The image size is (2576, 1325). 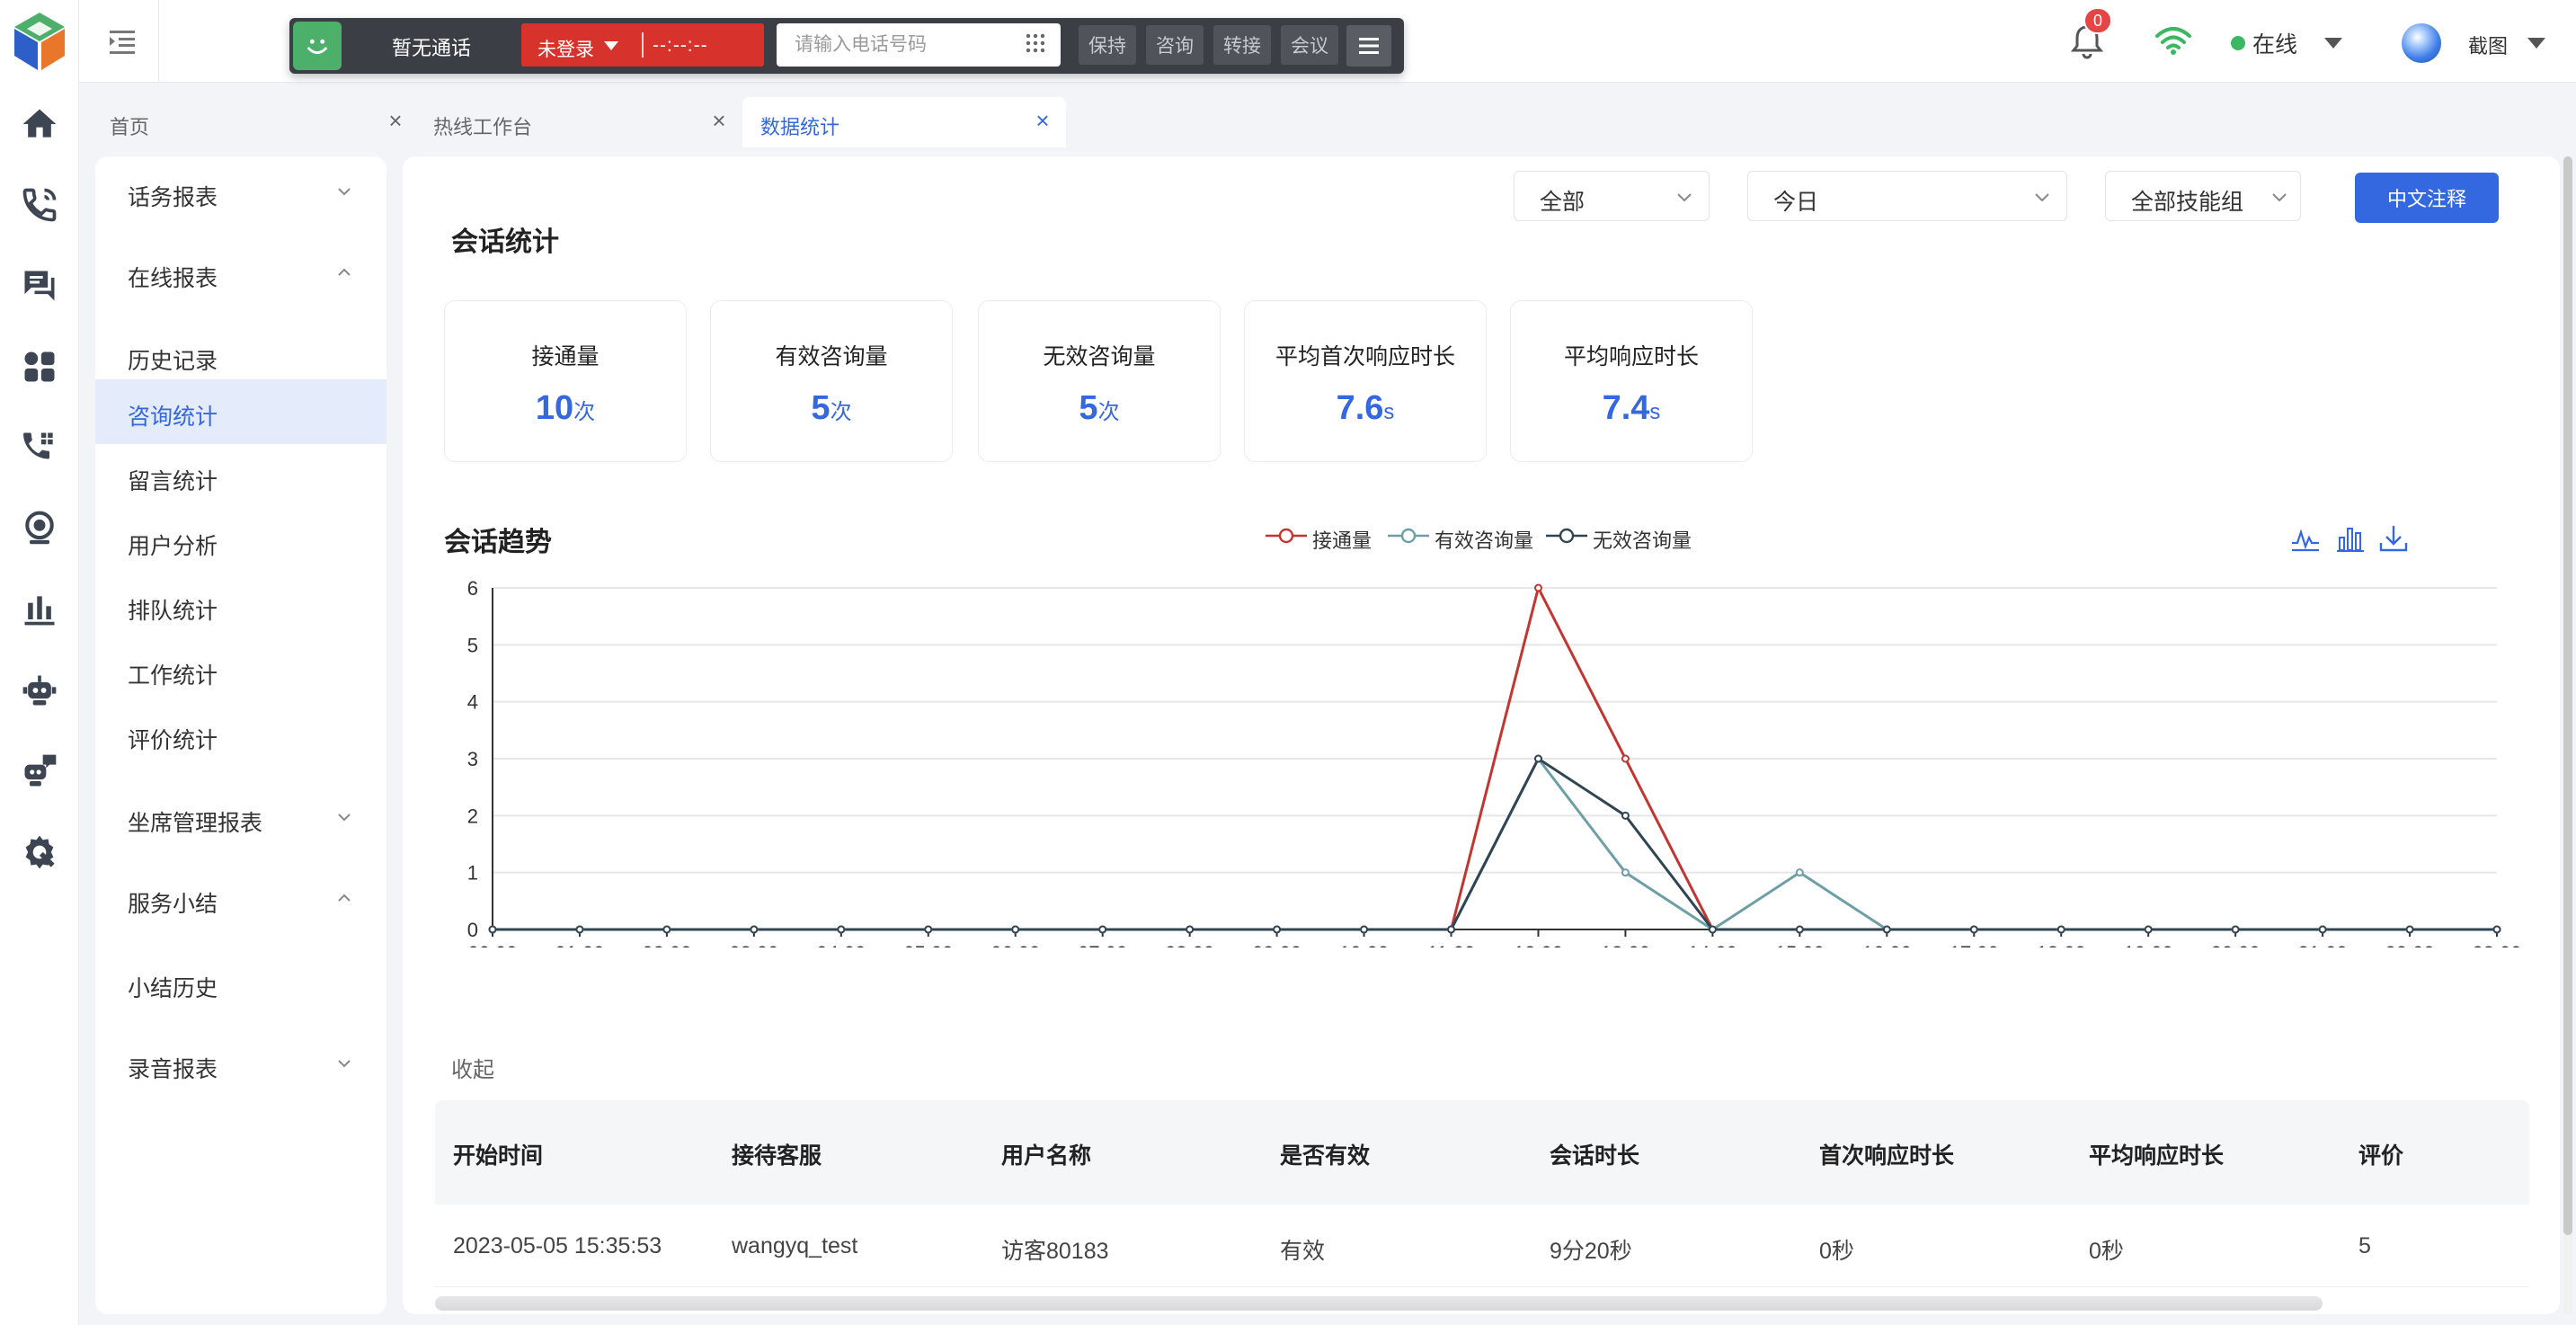 What do you see at coordinates (472, 1067) in the screenshot?
I see `collapse-link: 收起` at bounding box center [472, 1067].